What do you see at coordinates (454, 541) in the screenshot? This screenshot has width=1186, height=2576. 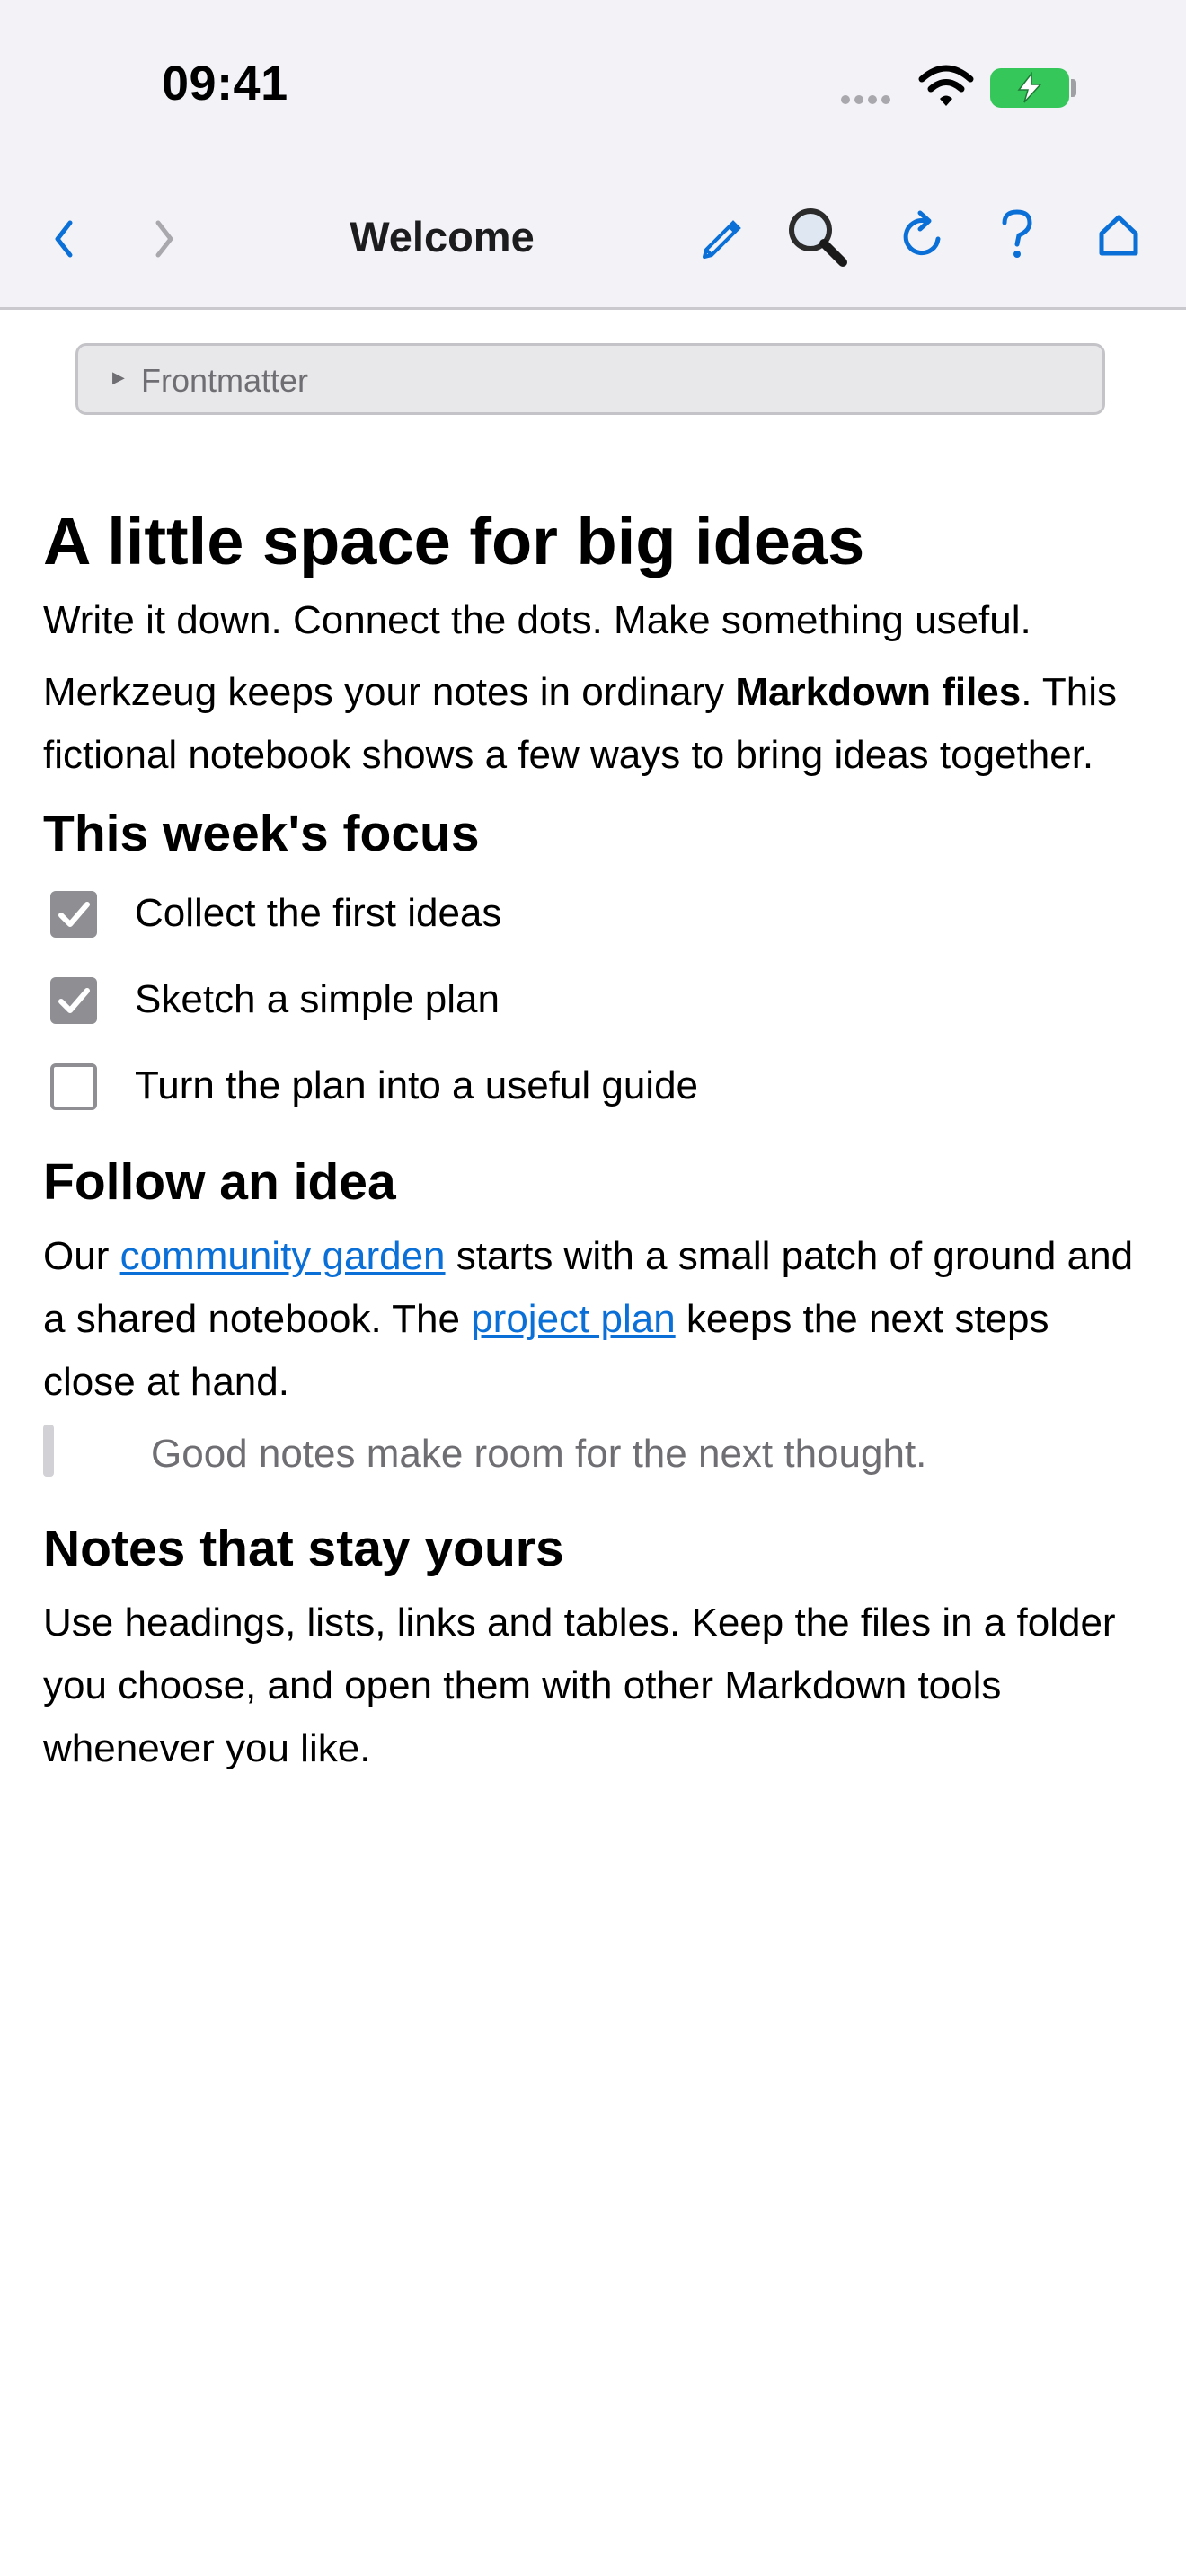 I see `doc-title: A little space for big ideas` at bounding box center [454, 541].